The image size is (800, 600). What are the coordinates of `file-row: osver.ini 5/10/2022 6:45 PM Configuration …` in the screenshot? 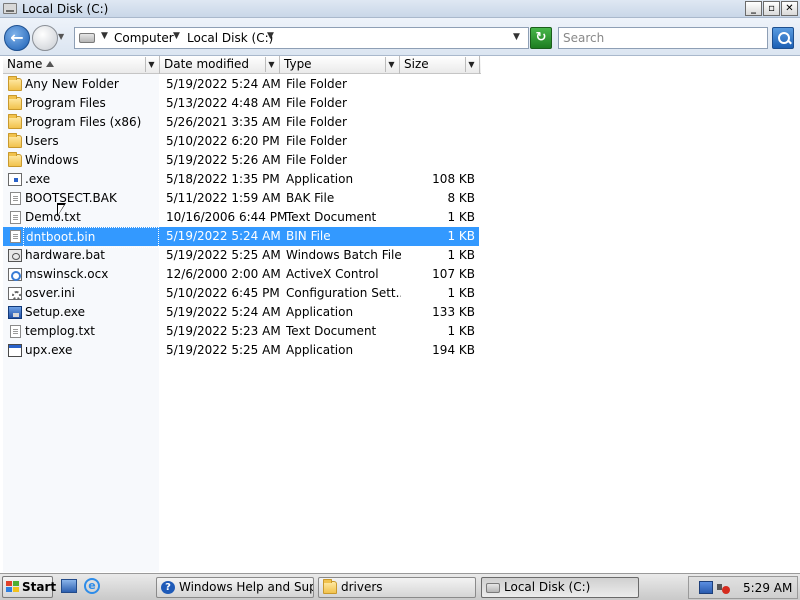 It's located at (241, 293).